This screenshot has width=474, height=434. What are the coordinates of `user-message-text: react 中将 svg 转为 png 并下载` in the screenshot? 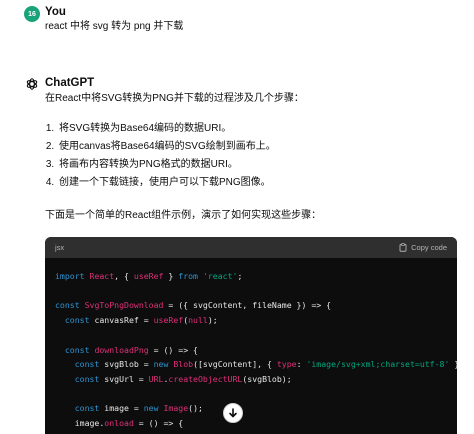 It's located at (114, 26).